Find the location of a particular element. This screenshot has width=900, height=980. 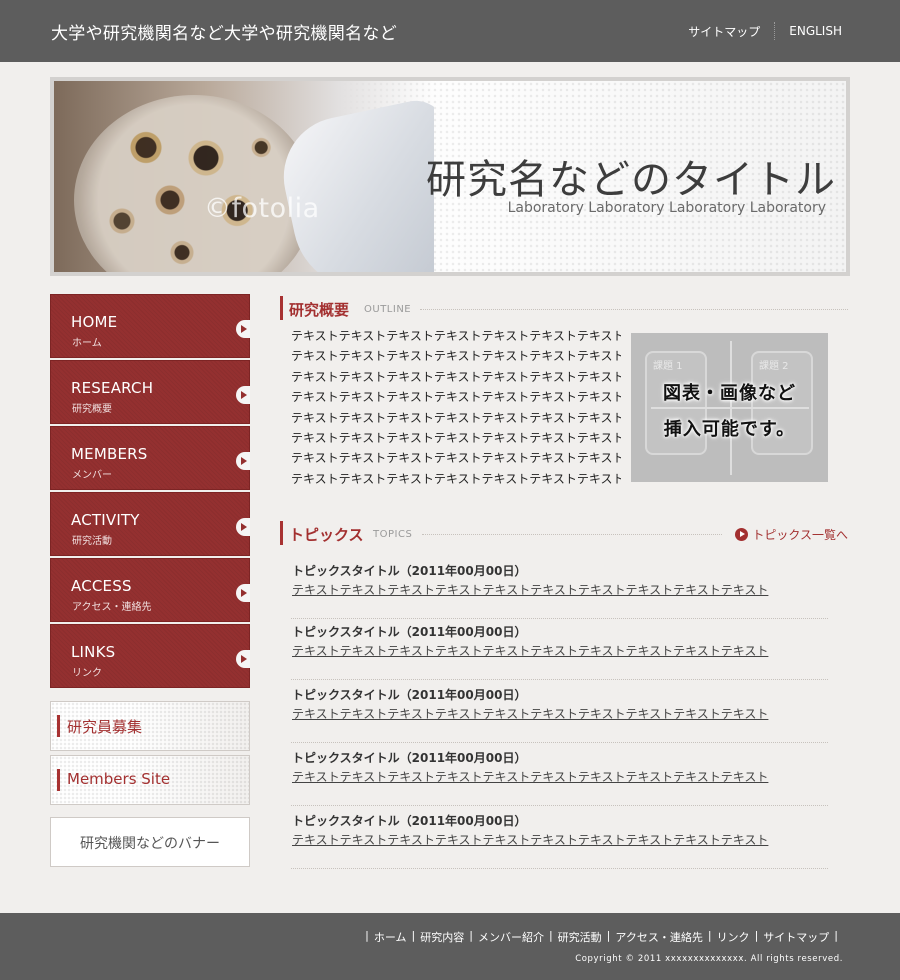

sidebar-item-members: MEMBERS メンバー is located at coordinates (150, 458).